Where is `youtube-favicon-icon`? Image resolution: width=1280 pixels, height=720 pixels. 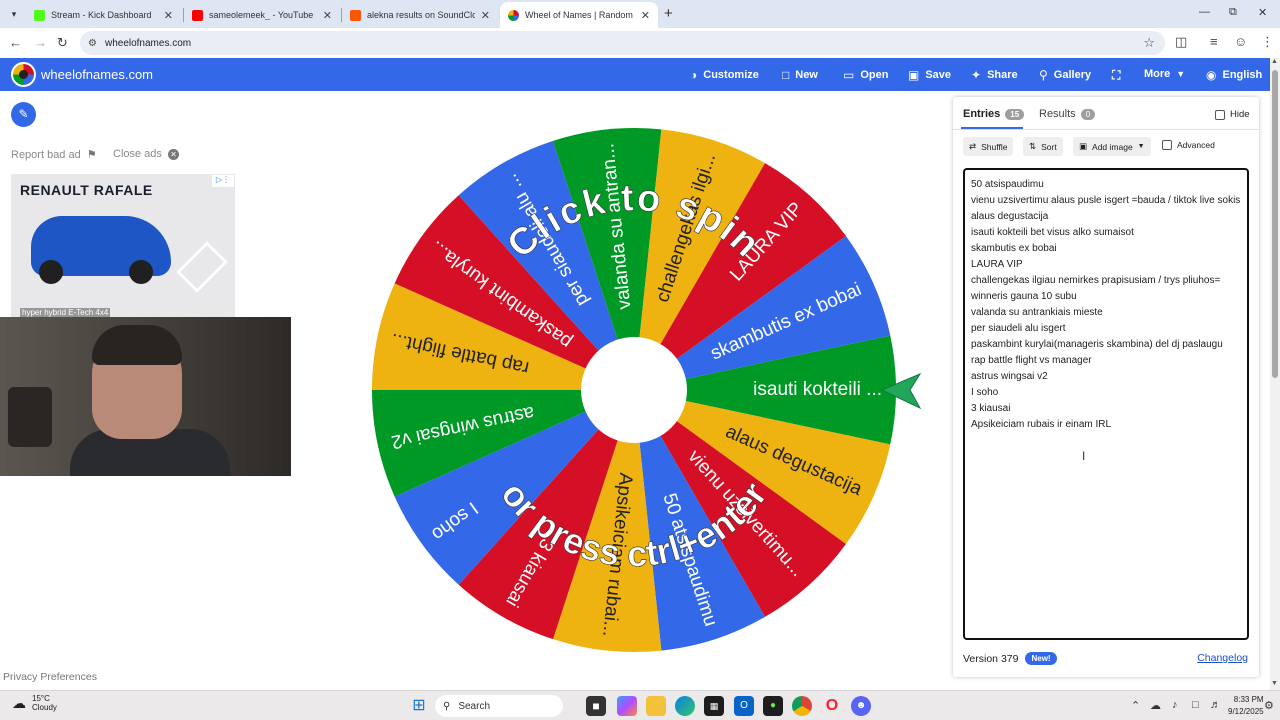
youtube-favicon-icon is located at coordinates (197, 15).